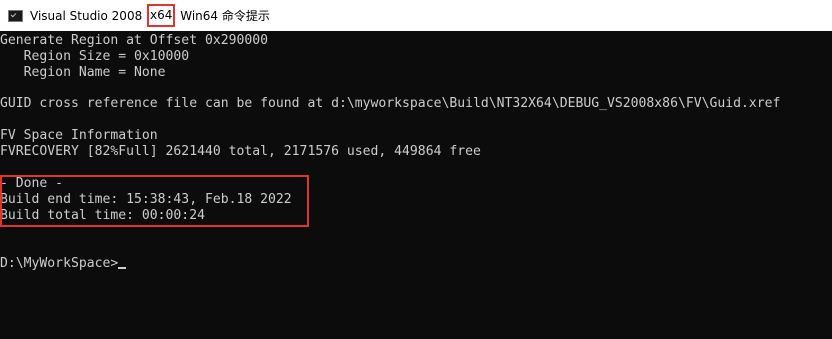  What do you see at coordinates (83, 72) in the screenshot?
I see `console-line: Region Name = None` at bounding box center [83, 72].